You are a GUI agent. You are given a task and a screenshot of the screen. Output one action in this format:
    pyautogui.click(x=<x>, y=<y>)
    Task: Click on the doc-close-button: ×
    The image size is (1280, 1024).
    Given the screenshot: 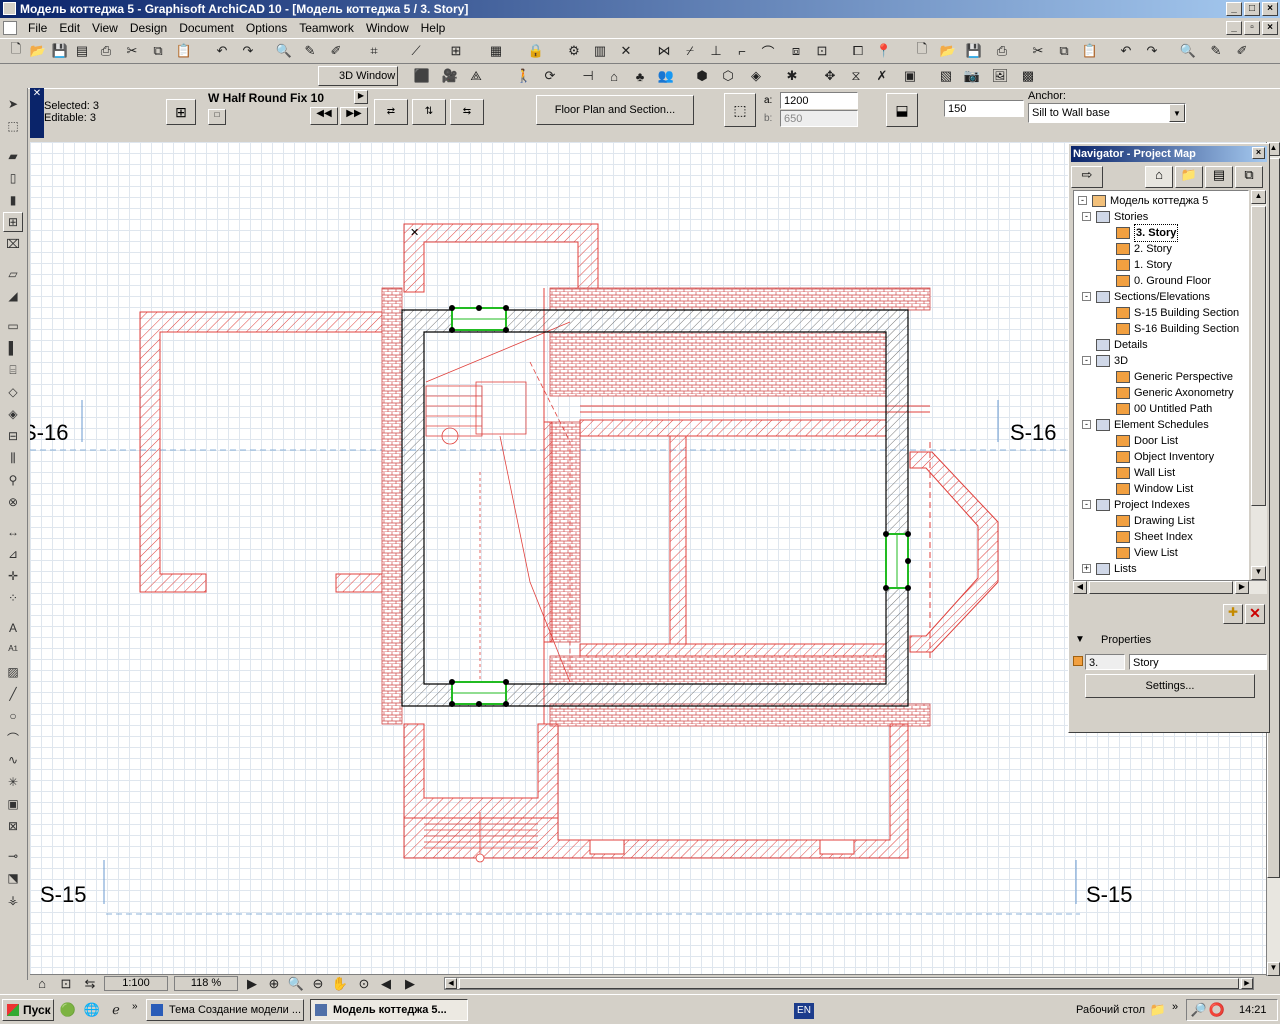 What is the action you would take?
    pyautogui.click(x=1270, y=28)
    